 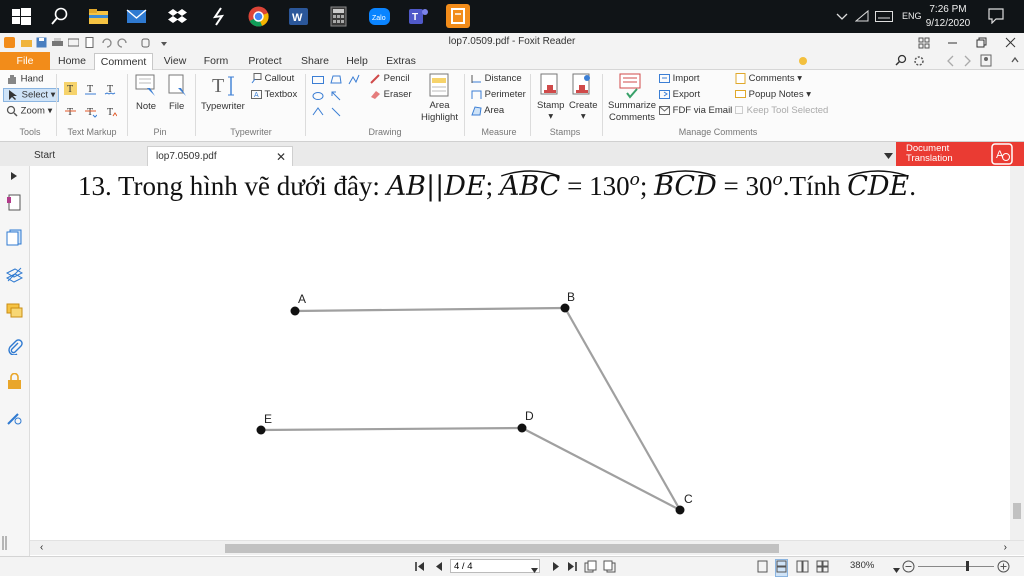 What do you see at coordinates (336, 113) in the screenshot?
I see `line-icon` at bounding box center [336, 113].